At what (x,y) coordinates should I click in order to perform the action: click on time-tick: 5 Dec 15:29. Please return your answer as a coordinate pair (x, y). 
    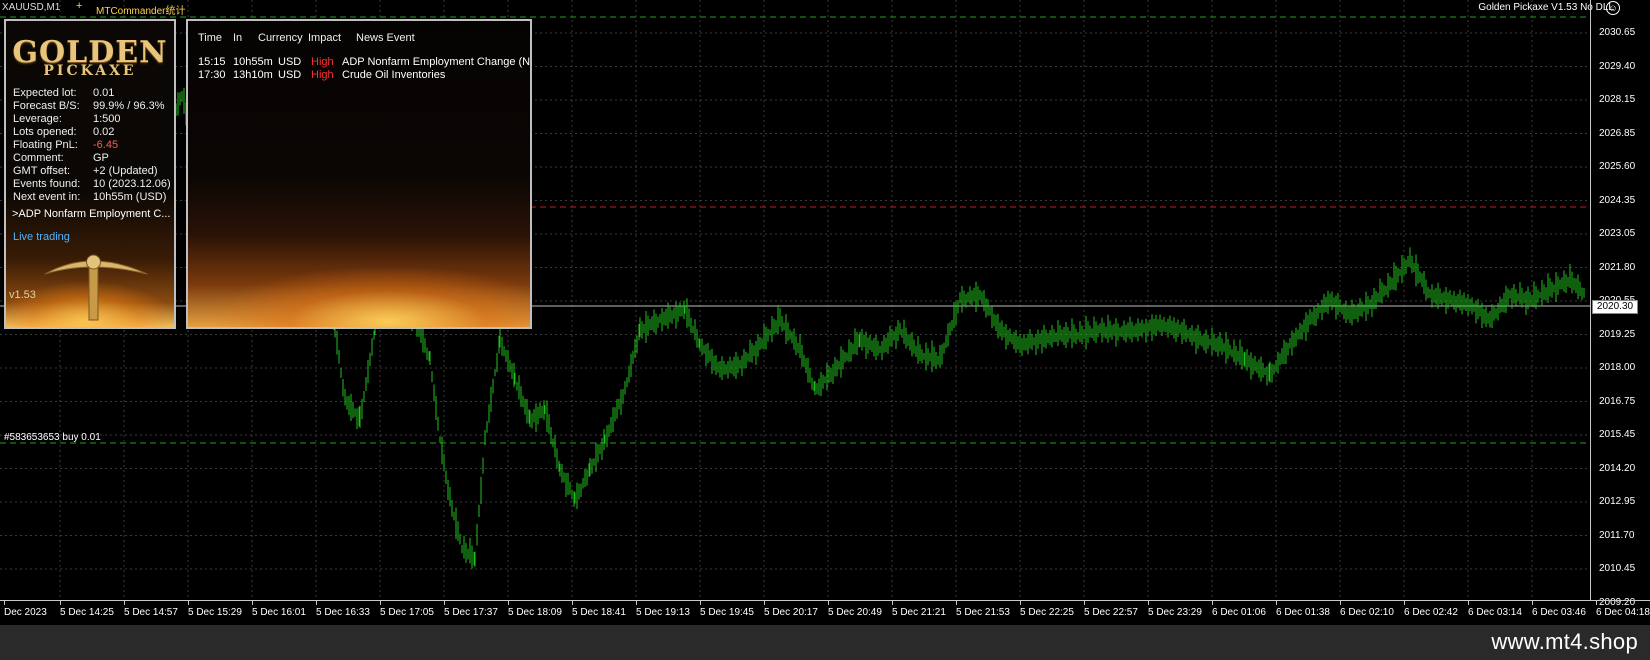
    Looking at the image, I should click on (215, 609).